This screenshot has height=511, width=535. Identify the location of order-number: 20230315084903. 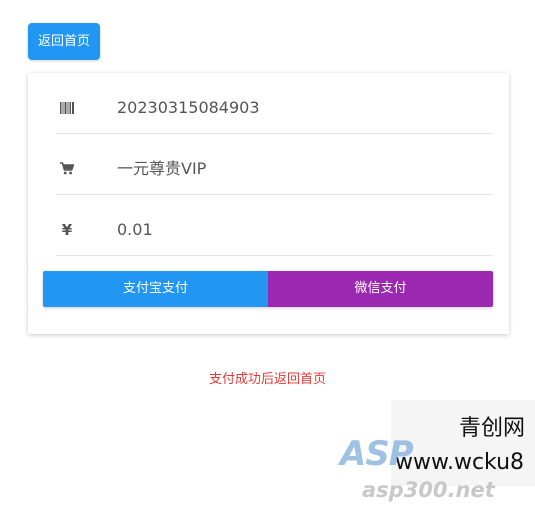
(188, 107).